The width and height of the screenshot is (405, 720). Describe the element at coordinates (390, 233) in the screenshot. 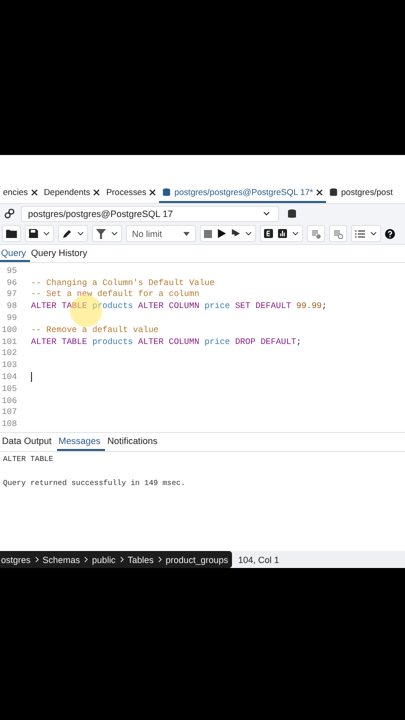

I see `help-icon` at that location.